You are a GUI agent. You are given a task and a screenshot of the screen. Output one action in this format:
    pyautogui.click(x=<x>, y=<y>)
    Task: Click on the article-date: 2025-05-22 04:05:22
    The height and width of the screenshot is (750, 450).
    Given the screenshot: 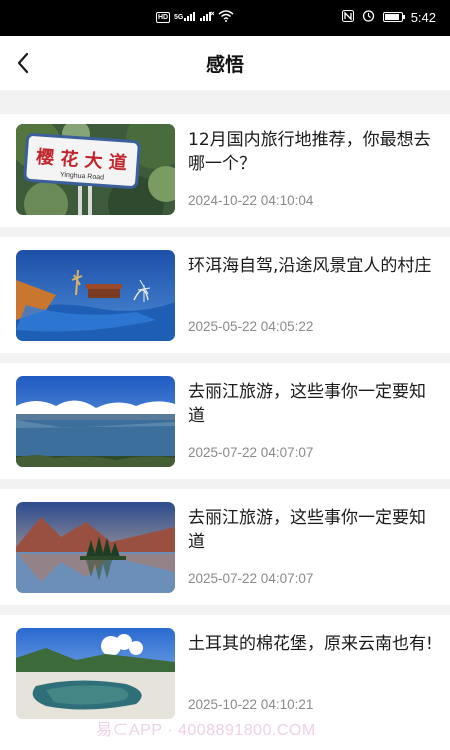 What is the action you would take?
    pyautogui.click(x=251, y=326)
    